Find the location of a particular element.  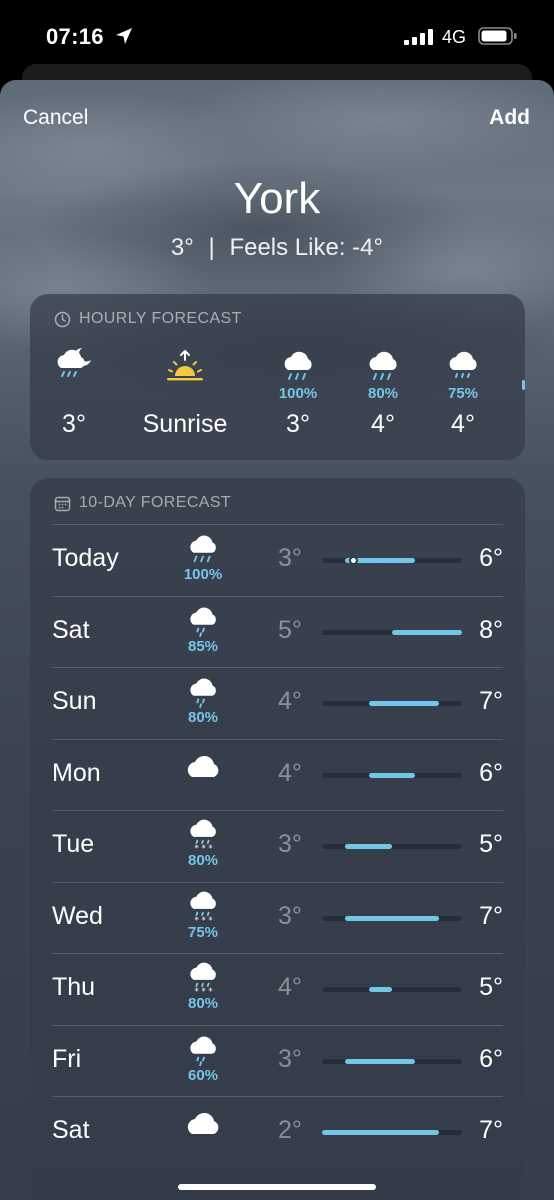

hourly-temp: 4° is located at coordinates (463, 424).